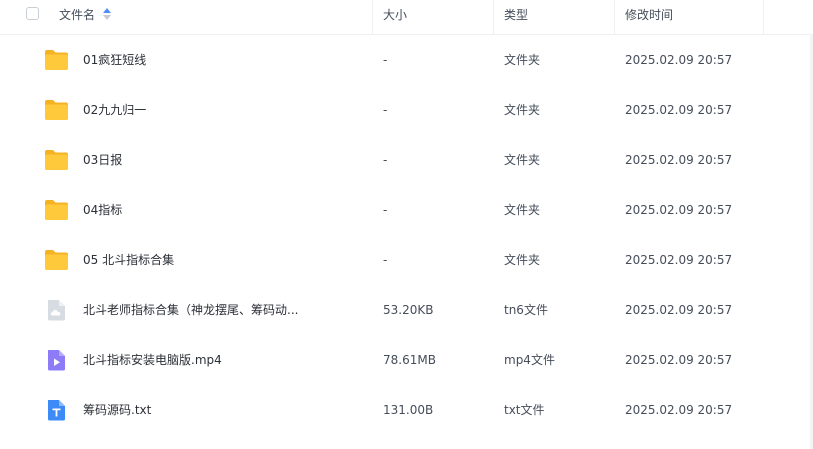 This screenshot has width=813, height=449. I want to click on column-header-size: 大小, so click(395, 17).